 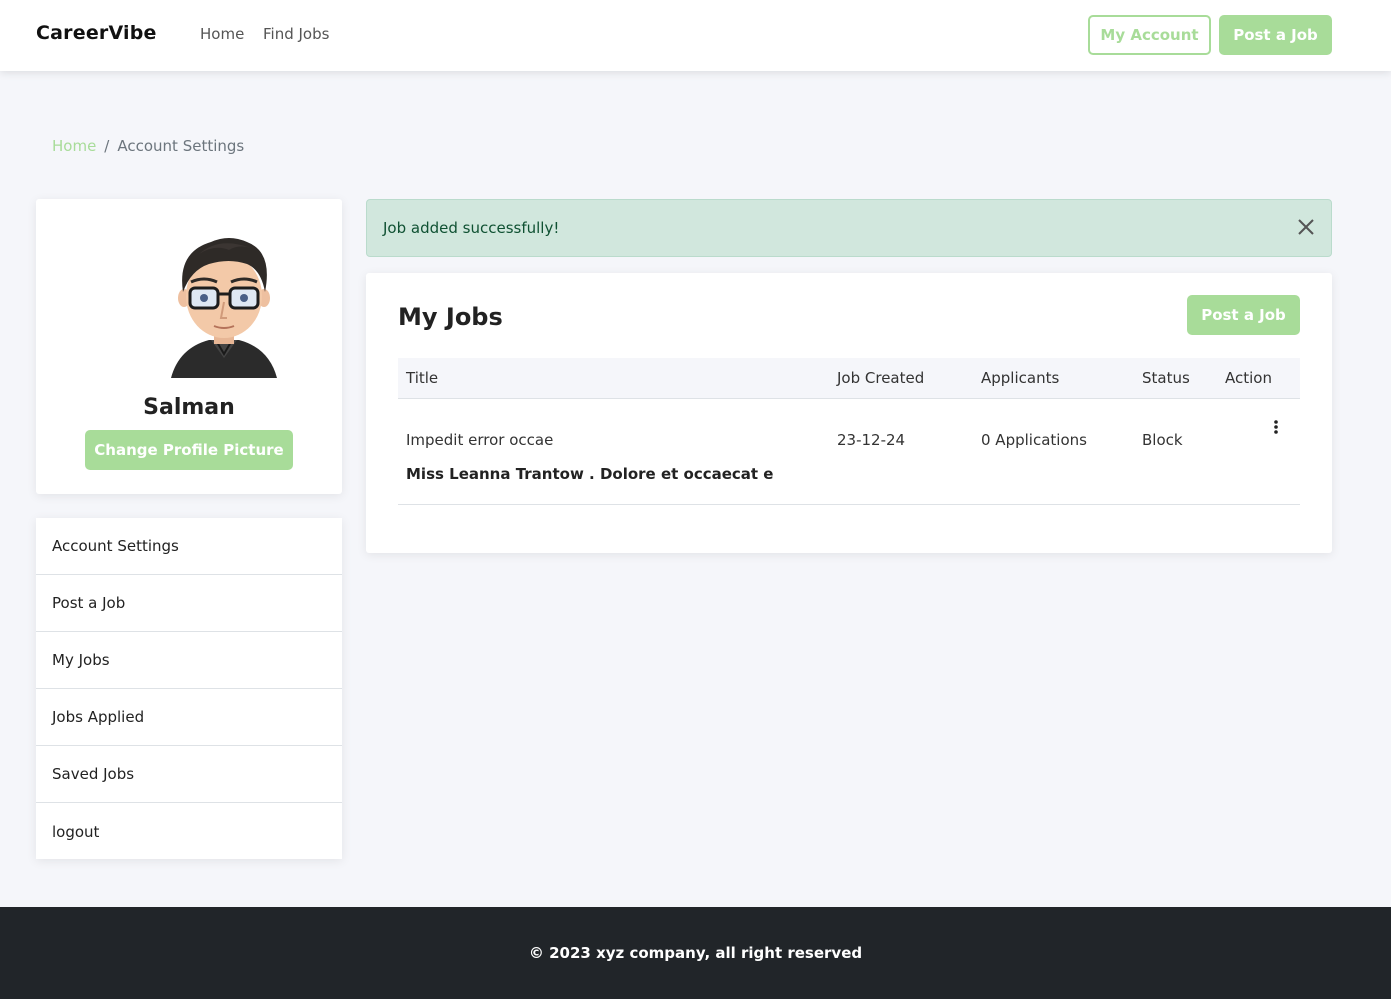 What do you see at coordinates (189, 660) in the screenshot?
I see `sidebar-item-my-jobs: My Jobs` at bounding box center [189, 660].